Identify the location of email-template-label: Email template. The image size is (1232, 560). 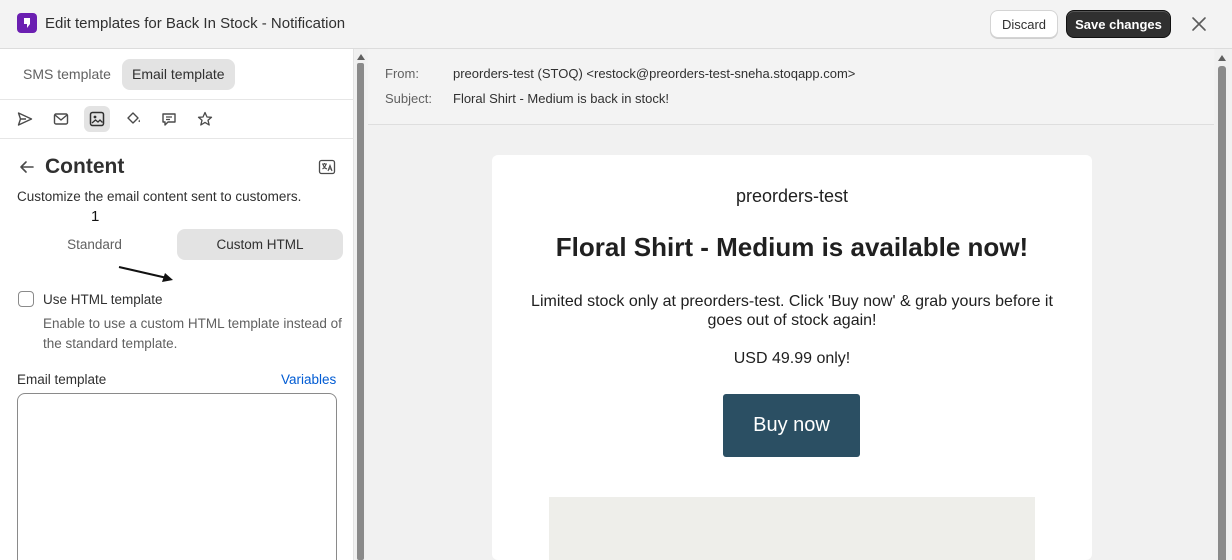
(62, 379).